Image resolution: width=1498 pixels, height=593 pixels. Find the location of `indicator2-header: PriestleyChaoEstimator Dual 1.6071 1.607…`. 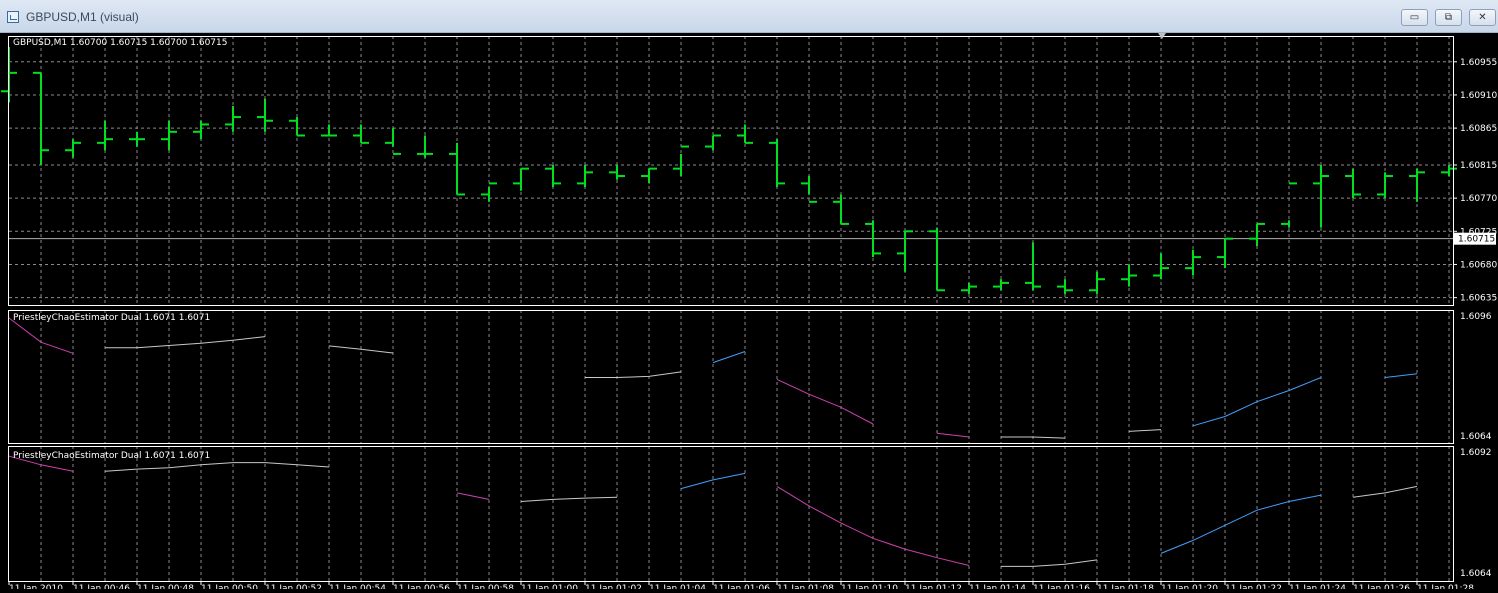

indicator2-header: PriestleyChaoEstimator Dual 1.6071 1.607… is located at coordinates (111, 456).